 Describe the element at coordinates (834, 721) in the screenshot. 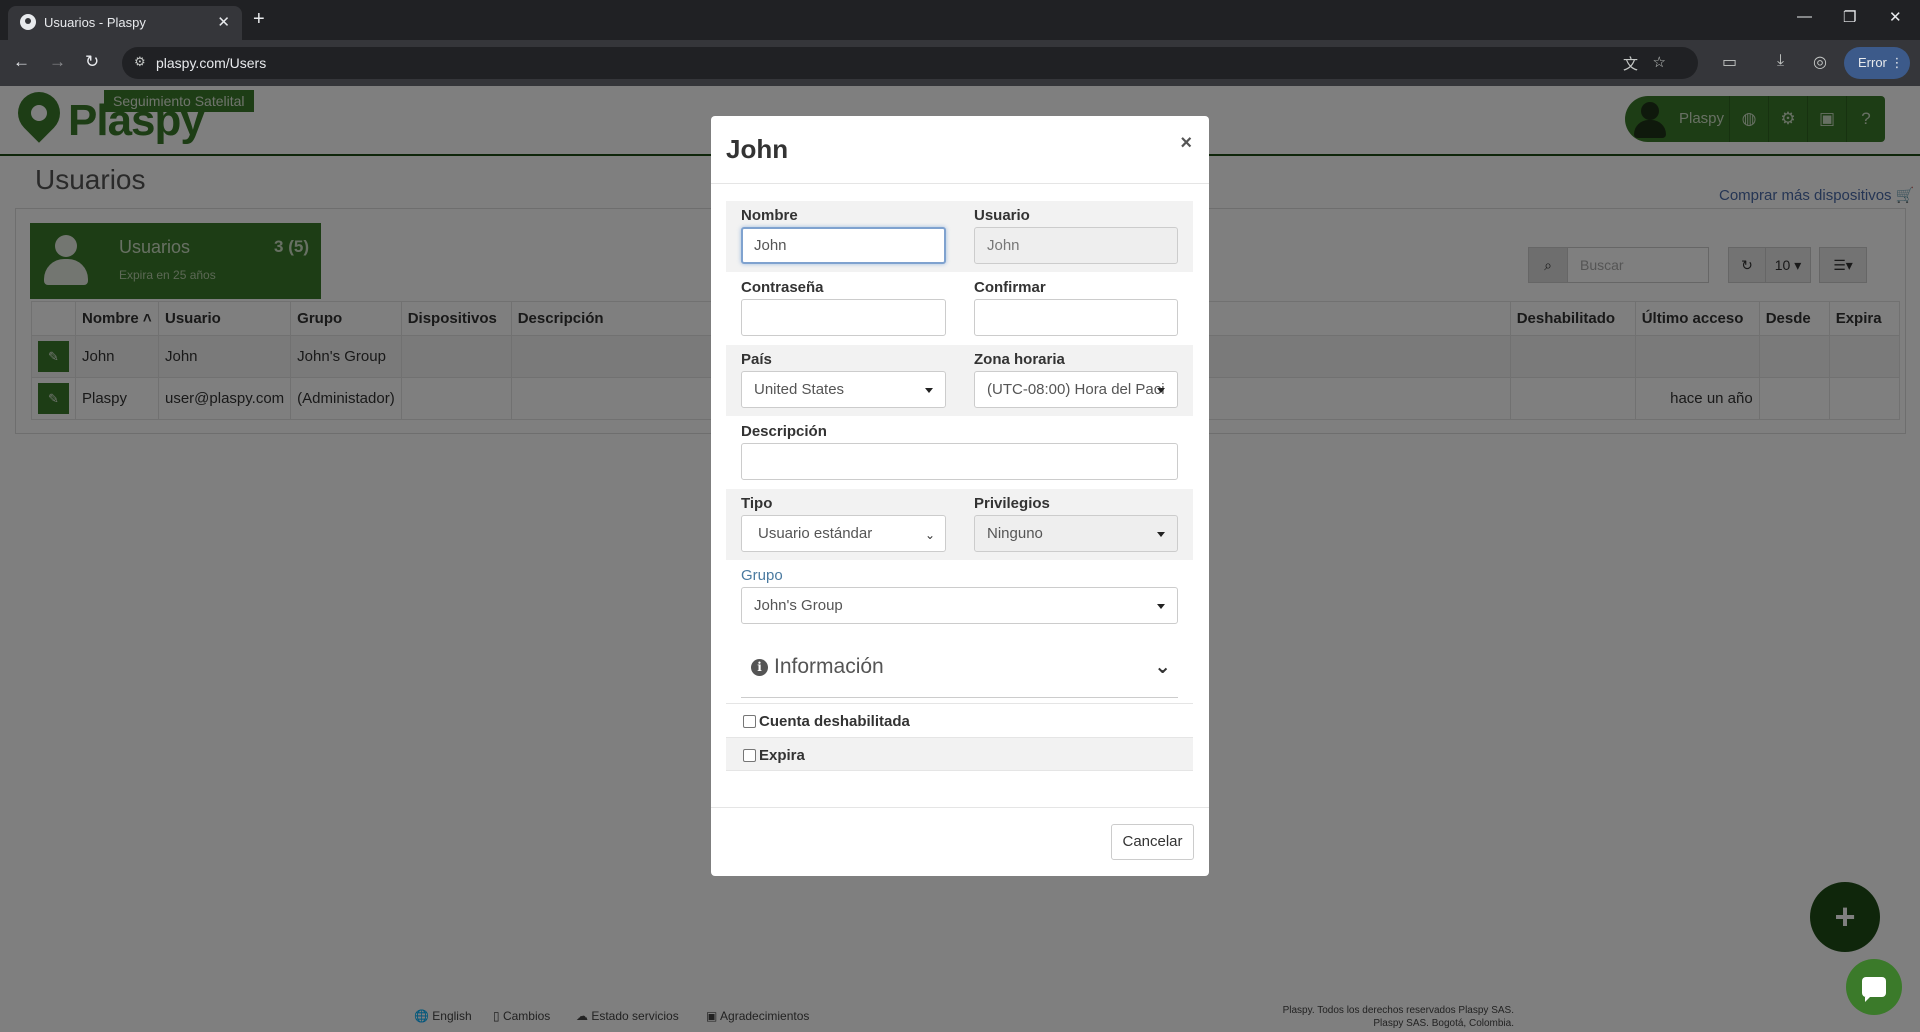

I see `disabled-account-label: Cuenta deshabilitada` at that location.